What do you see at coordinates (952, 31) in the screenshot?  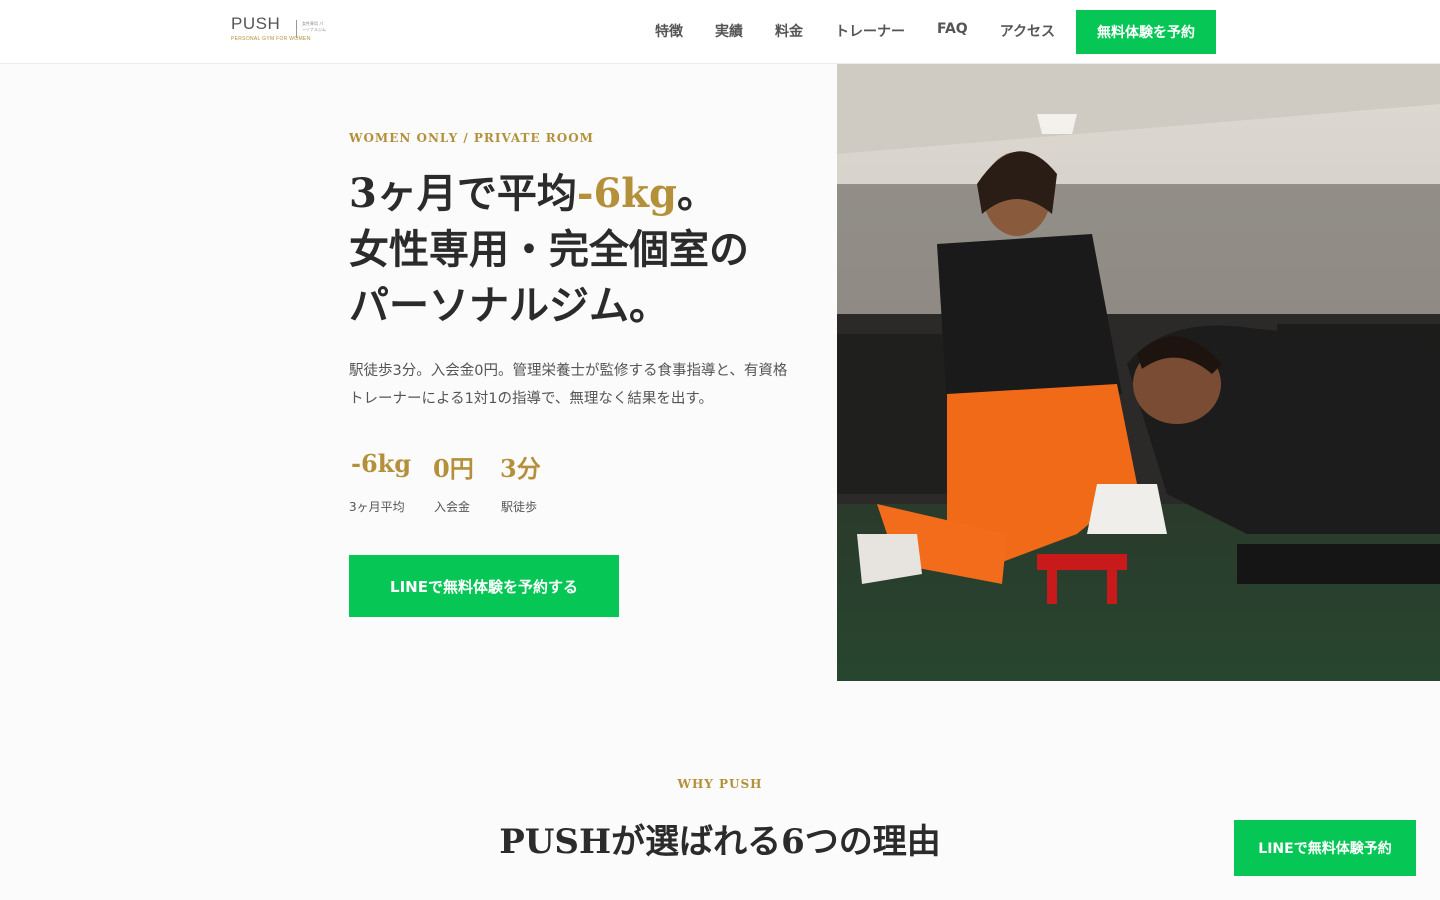 I see `nav-item-faq: FAQ` at bounding box center [952, 31].